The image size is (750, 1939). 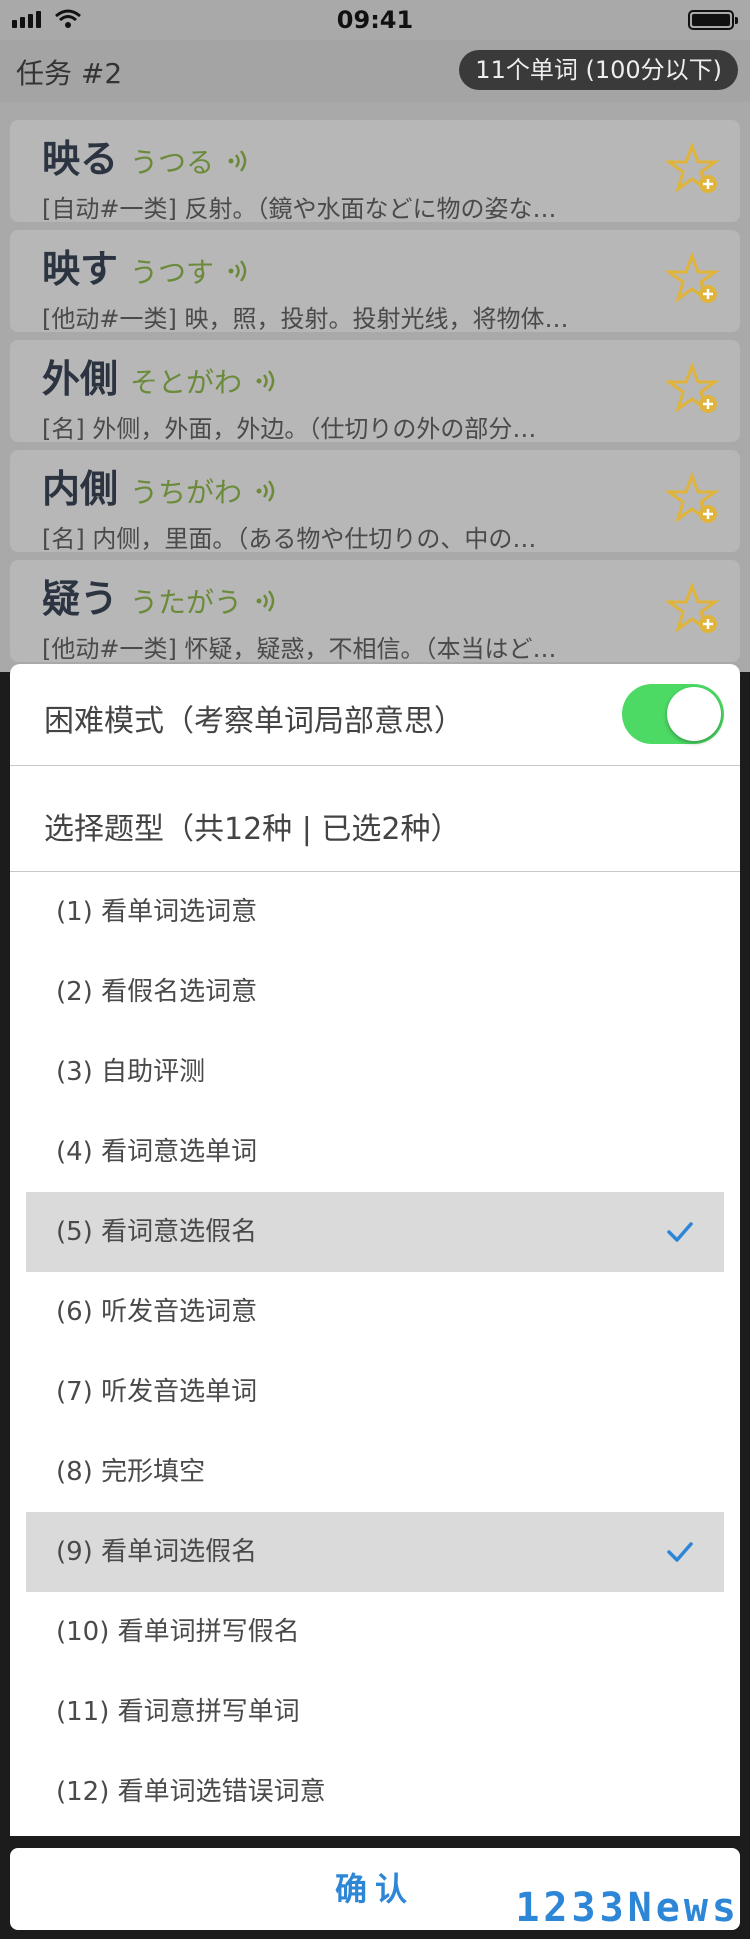 I want to click on page-title: 任务 #2, so click(x=69, y=73).